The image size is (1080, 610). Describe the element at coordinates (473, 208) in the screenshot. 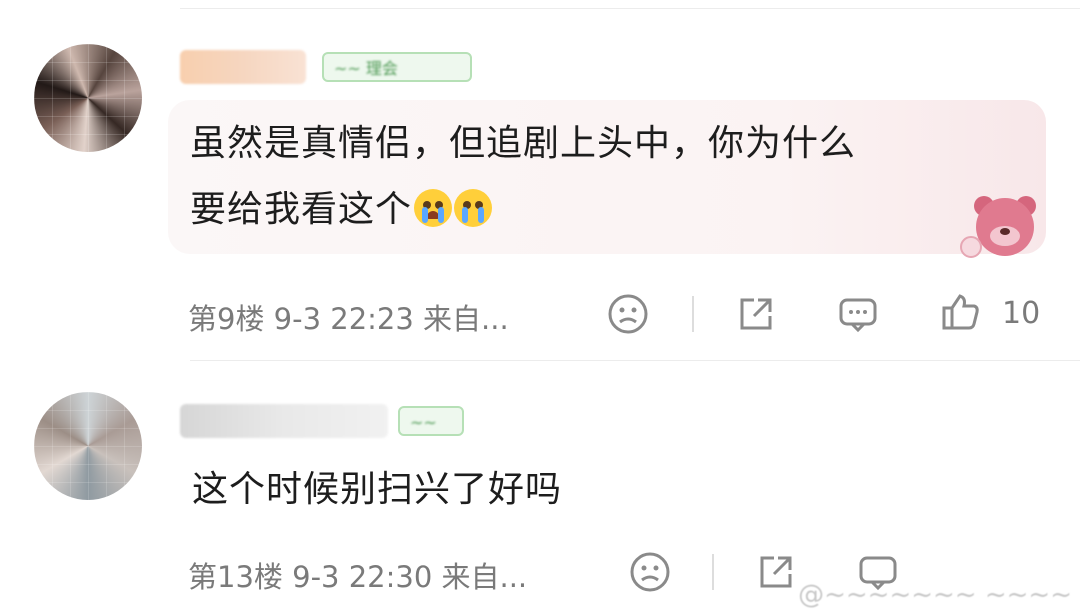

I see `teary-eyed-emoji` at that location.